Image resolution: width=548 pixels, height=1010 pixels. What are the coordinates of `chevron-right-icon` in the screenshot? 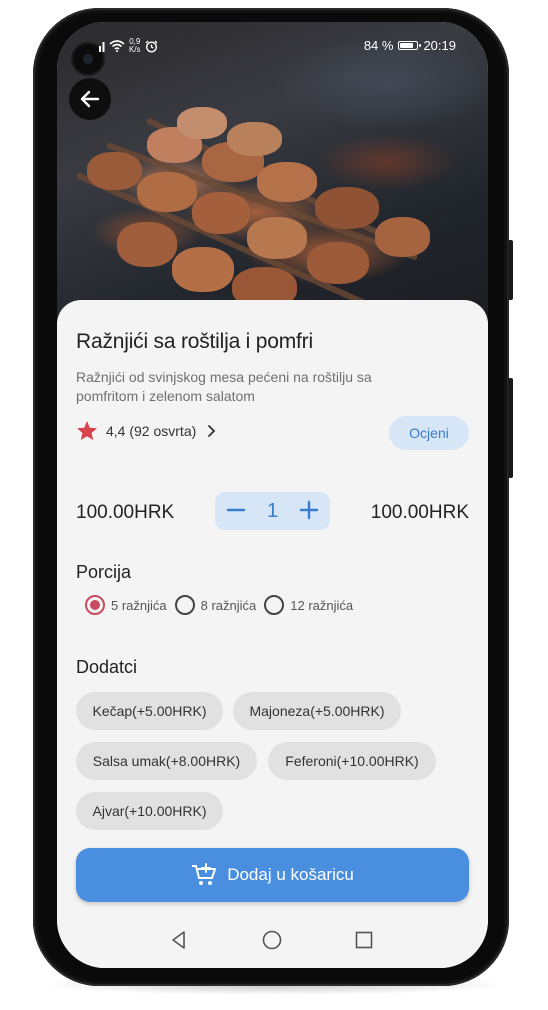 It's located at (212, 430).